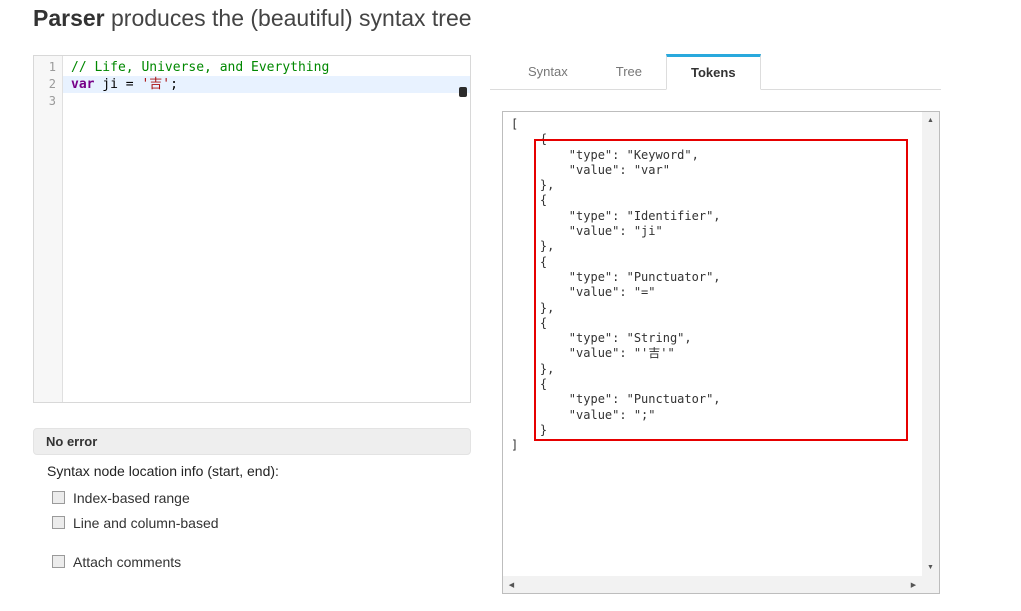  I want to click on checkbox-index-based-range, so click(58, 497).